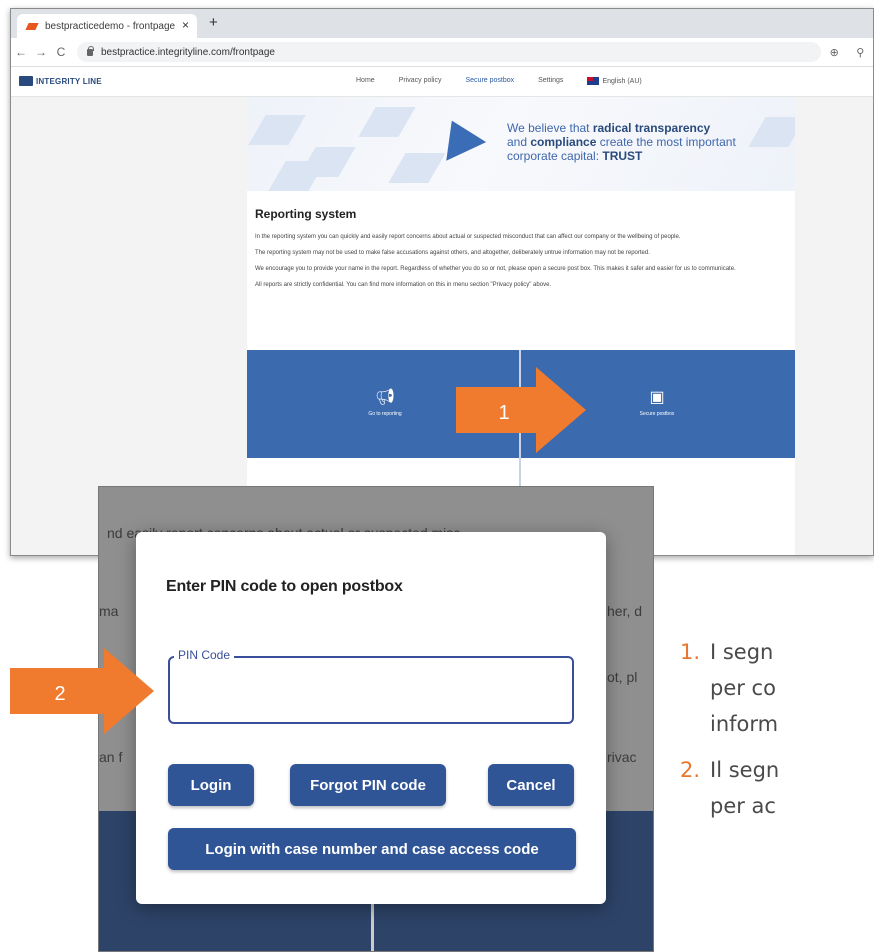 This screenshot has height=952, width=874. What do you see at coordinates (32, 26) in the screenshot?
I see `favicon-icon` at bounding box center [32, 26].